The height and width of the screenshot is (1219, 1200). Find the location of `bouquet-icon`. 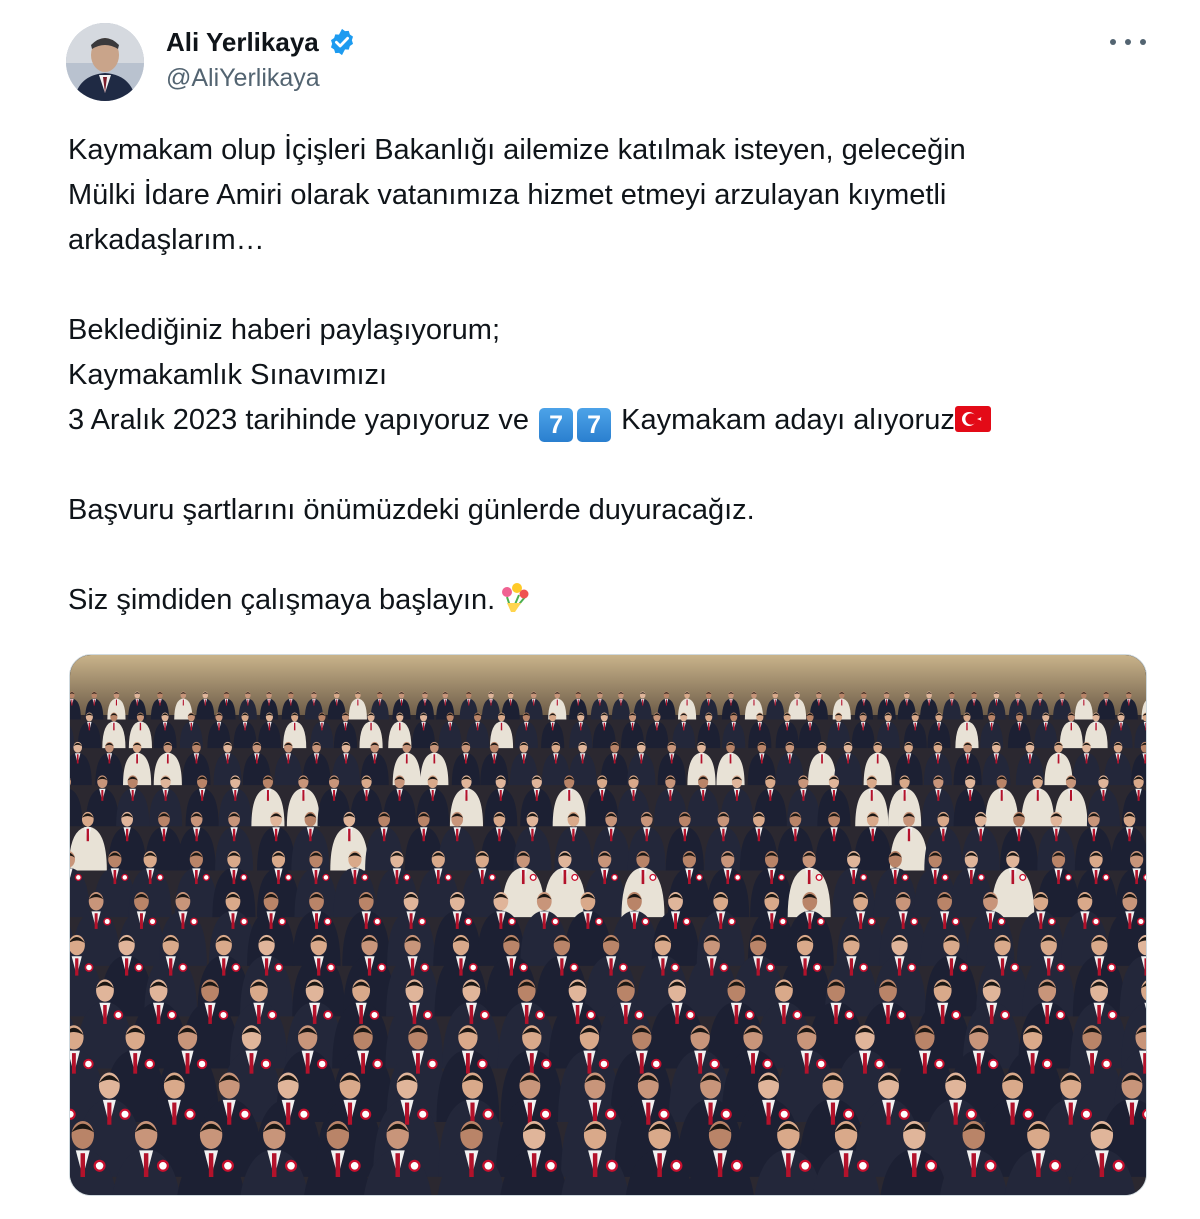

bouquet-icon is located at coordinates (513, 597).